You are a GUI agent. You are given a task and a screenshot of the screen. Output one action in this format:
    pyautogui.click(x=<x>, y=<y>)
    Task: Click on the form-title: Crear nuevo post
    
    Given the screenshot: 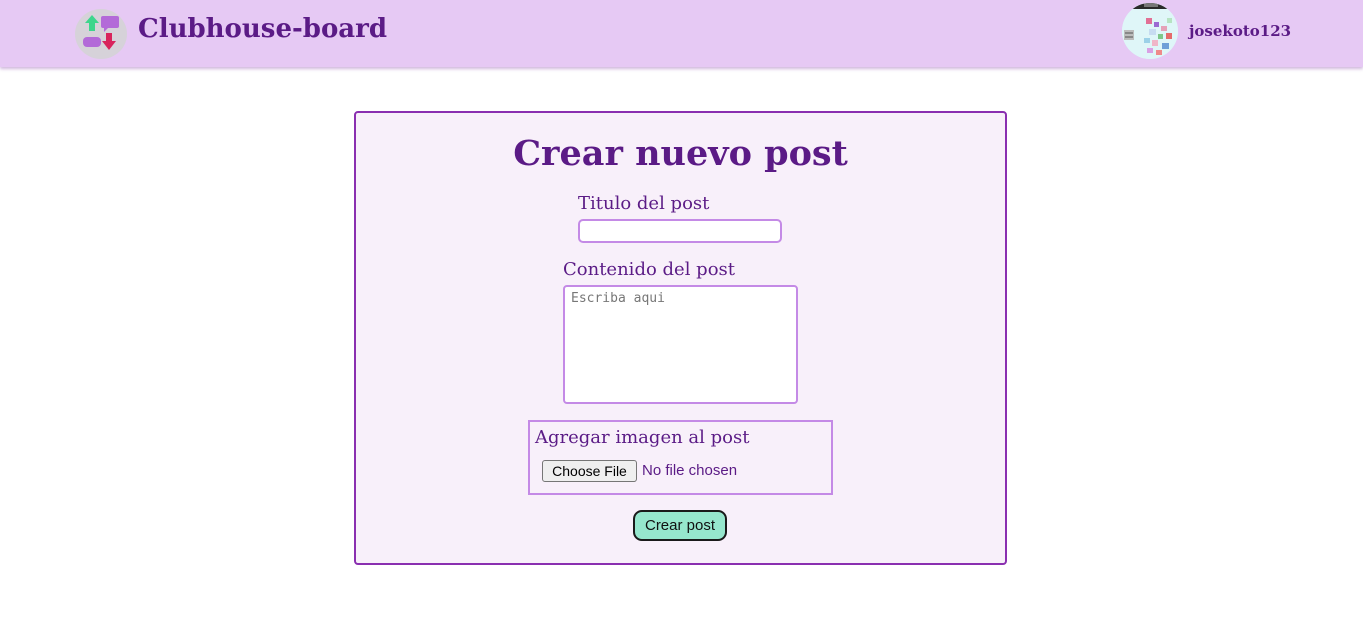 What is the action you would take?
    pyautogui.click(x=680, y=153)
    